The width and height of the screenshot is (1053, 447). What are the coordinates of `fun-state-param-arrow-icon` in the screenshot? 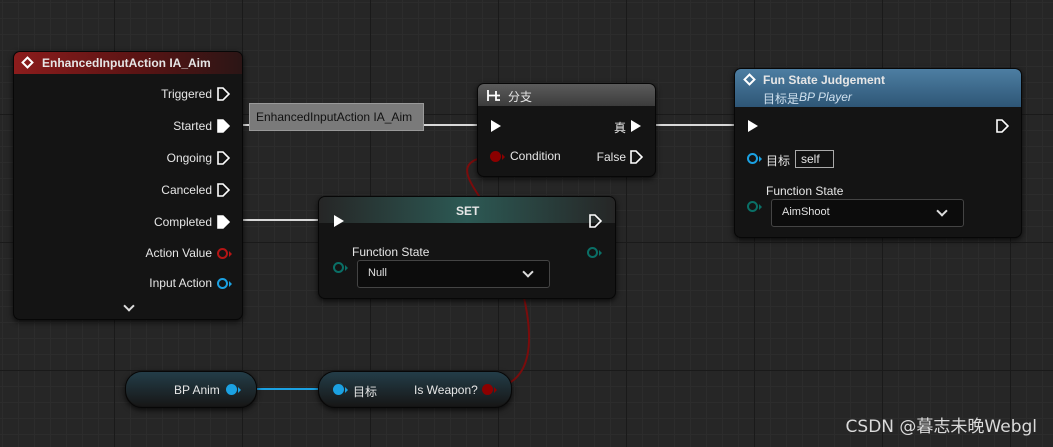 It's located at (760, 207).